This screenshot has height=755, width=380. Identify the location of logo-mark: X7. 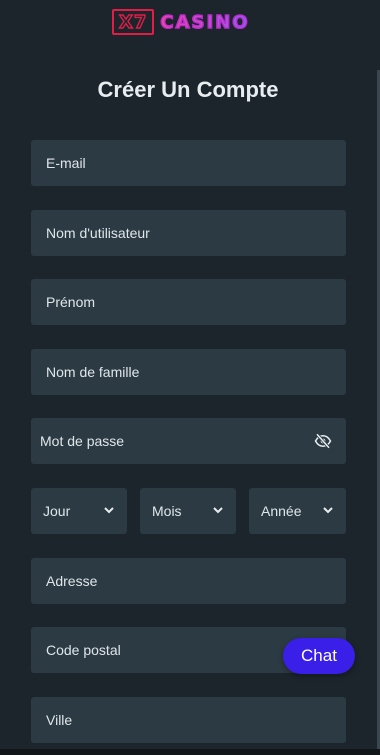
(133, 22).